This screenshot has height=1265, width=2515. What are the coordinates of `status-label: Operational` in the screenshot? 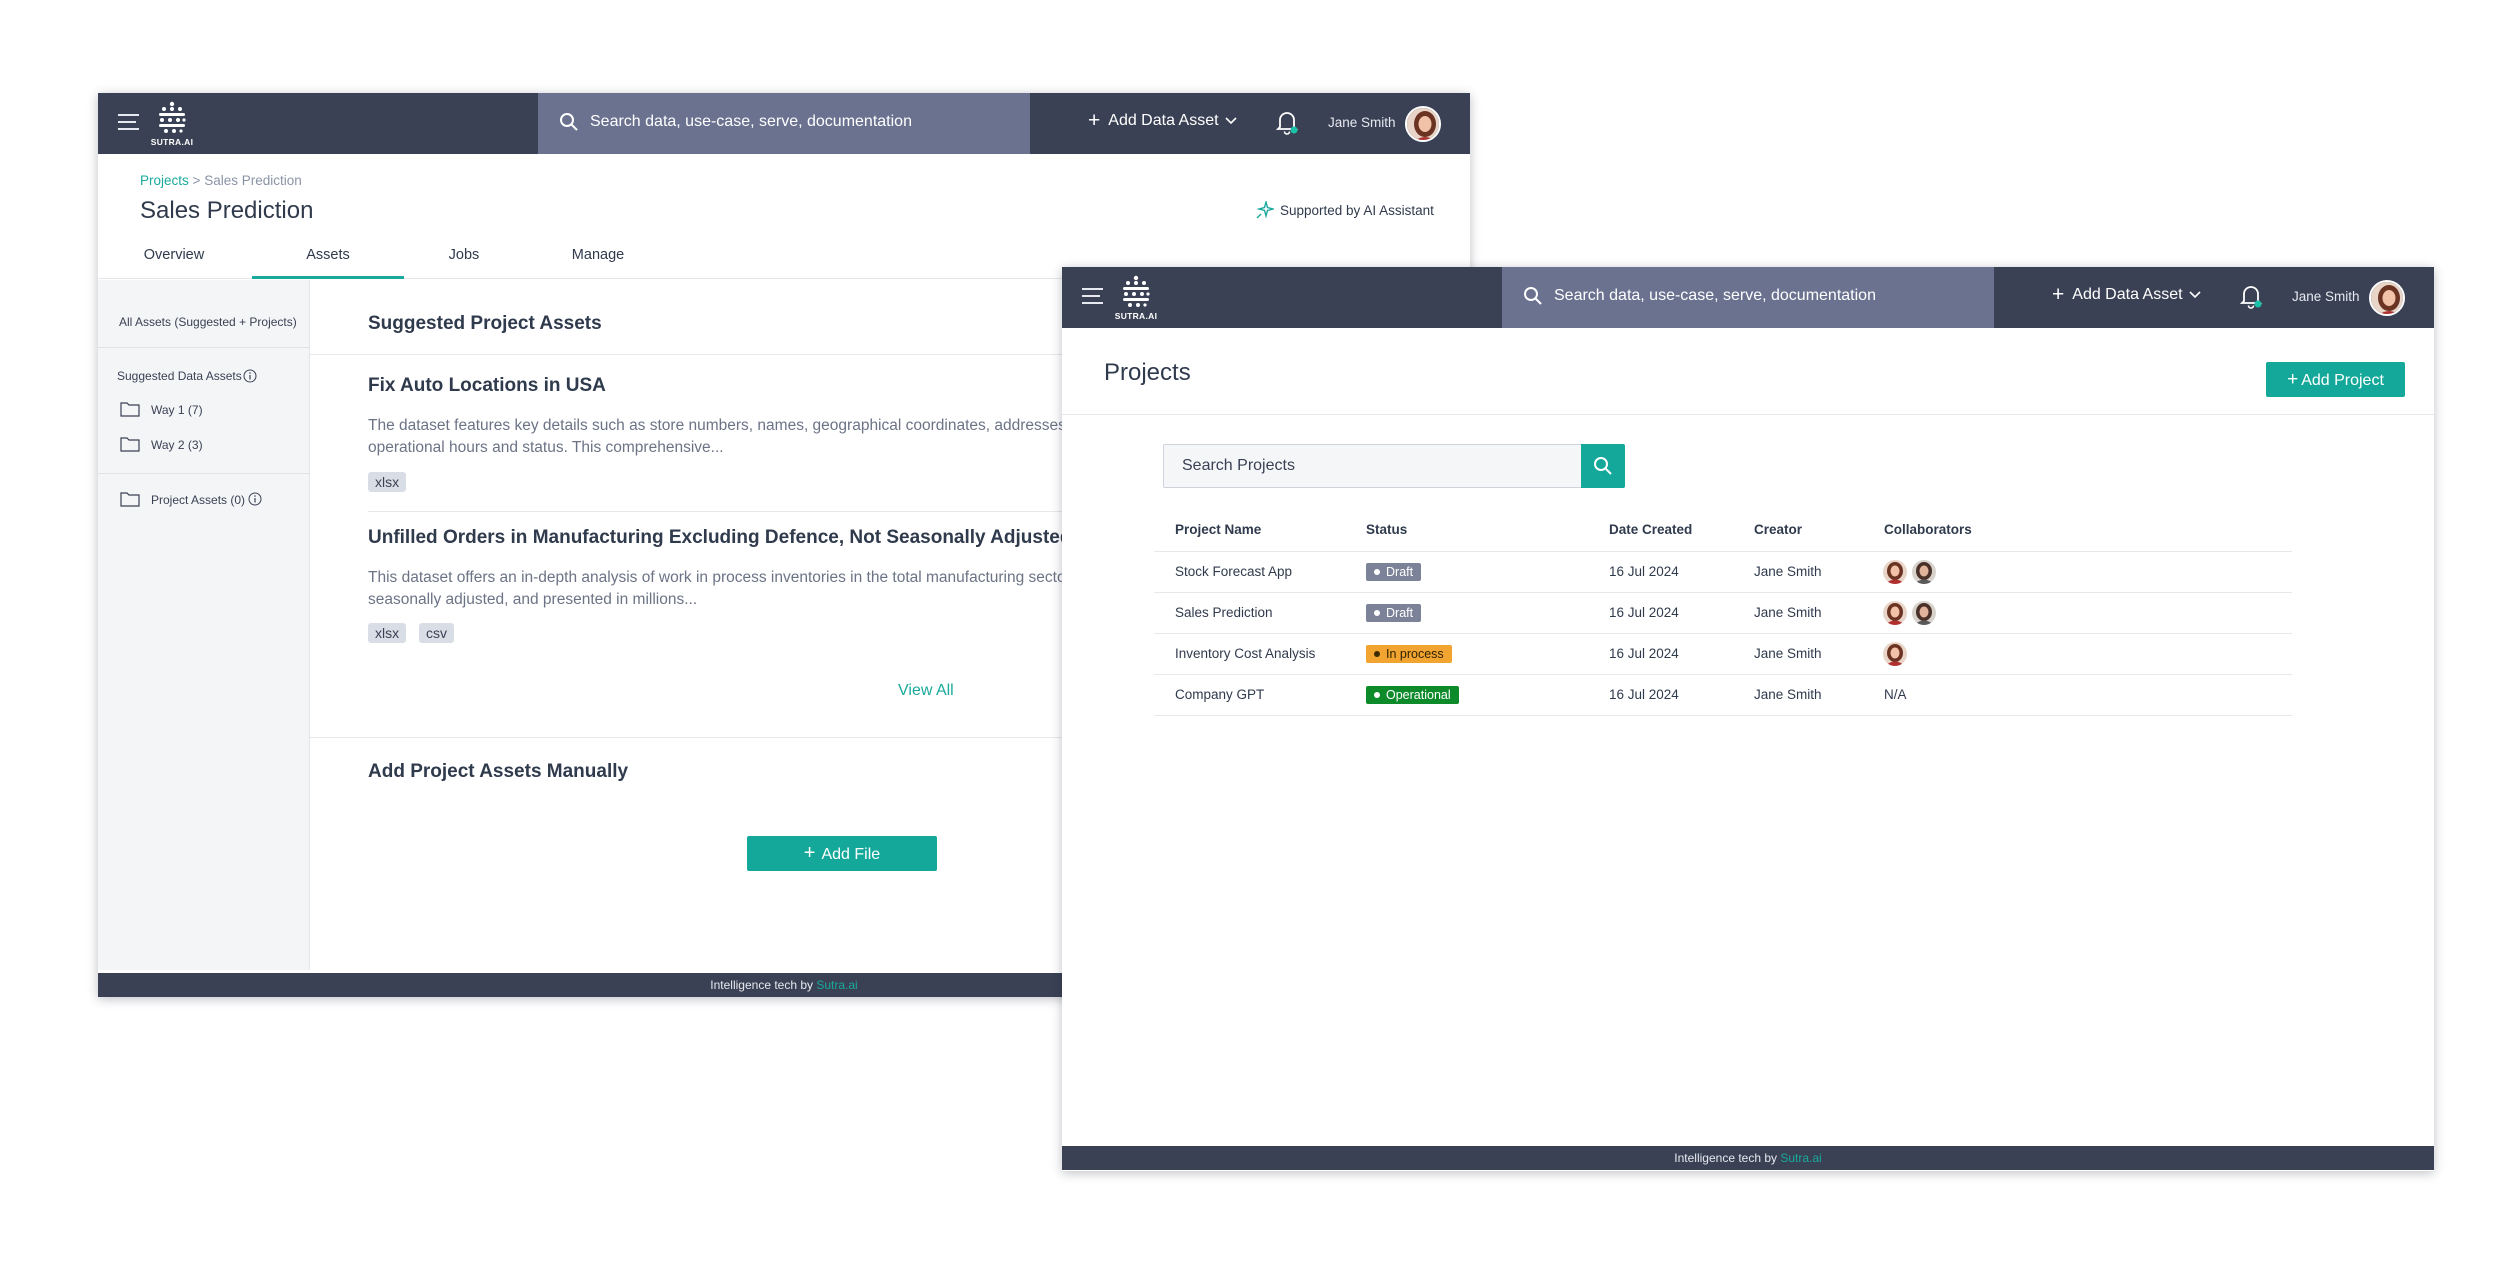 It's located at (1418, 695).